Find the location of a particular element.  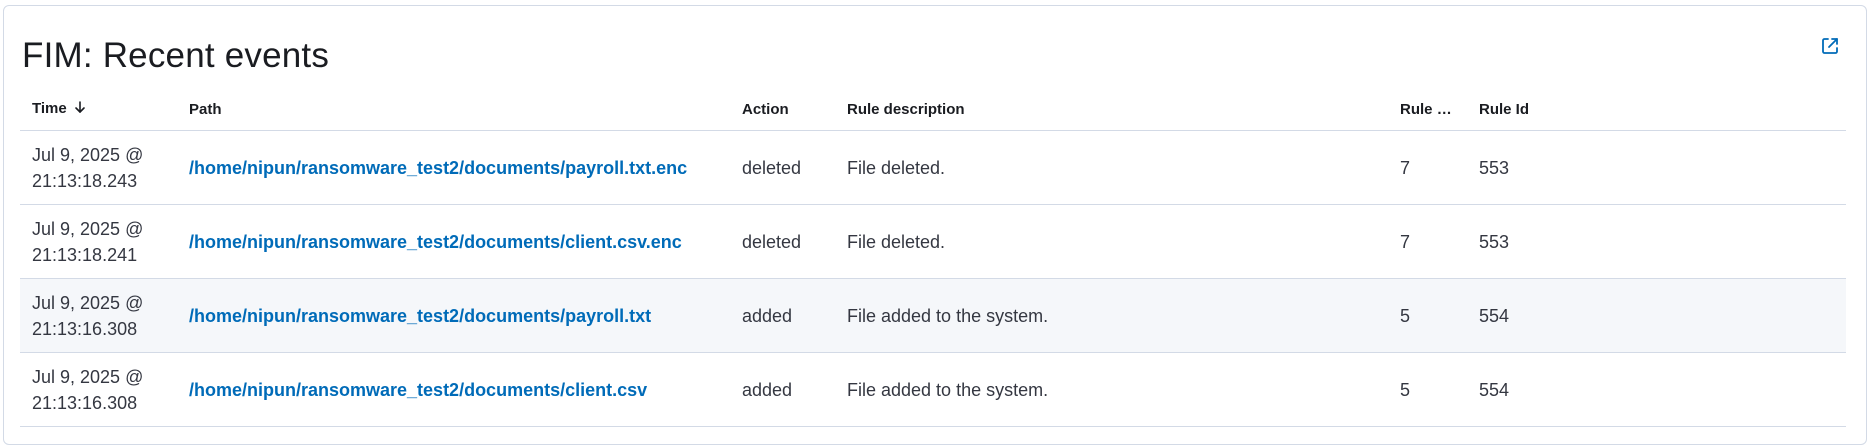

column-header-path: Path is located at coordinates (453, 109).